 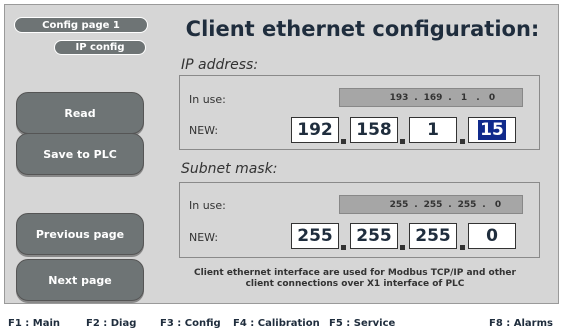 I want to click on ip-in-use-octet-3: 1, so click(x=464, y=98).